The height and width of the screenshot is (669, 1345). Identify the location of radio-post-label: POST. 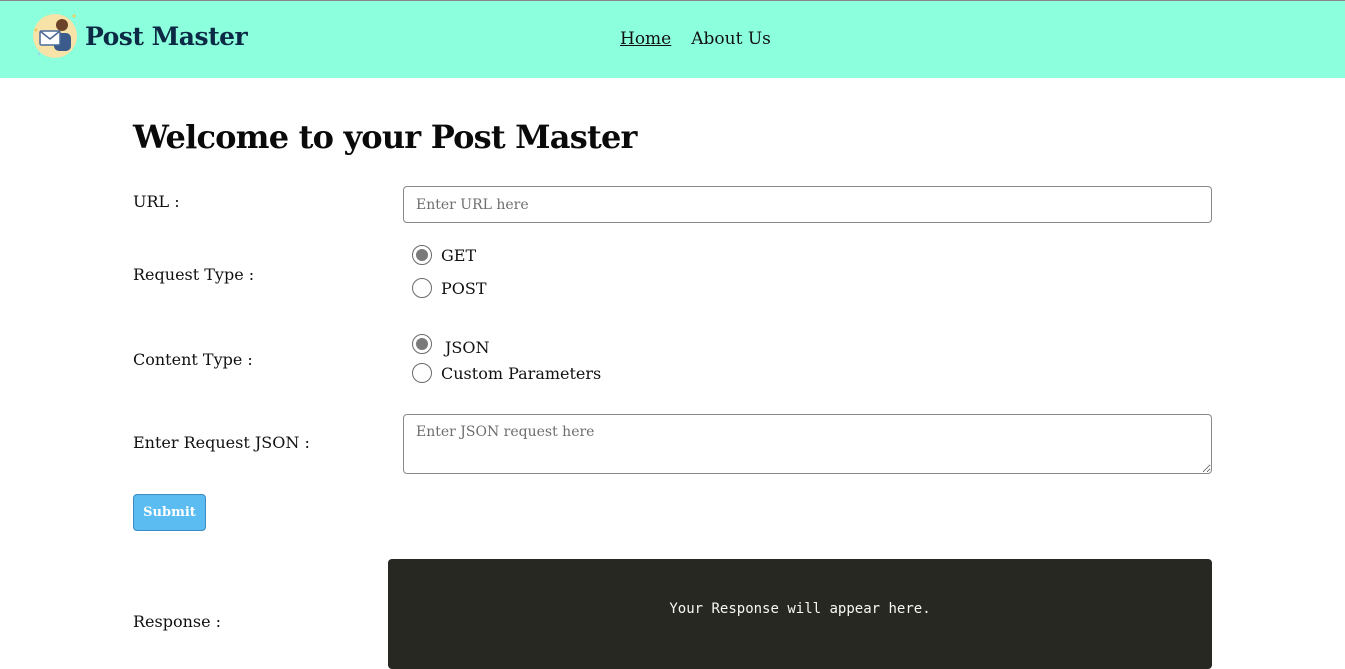
(464, 288).